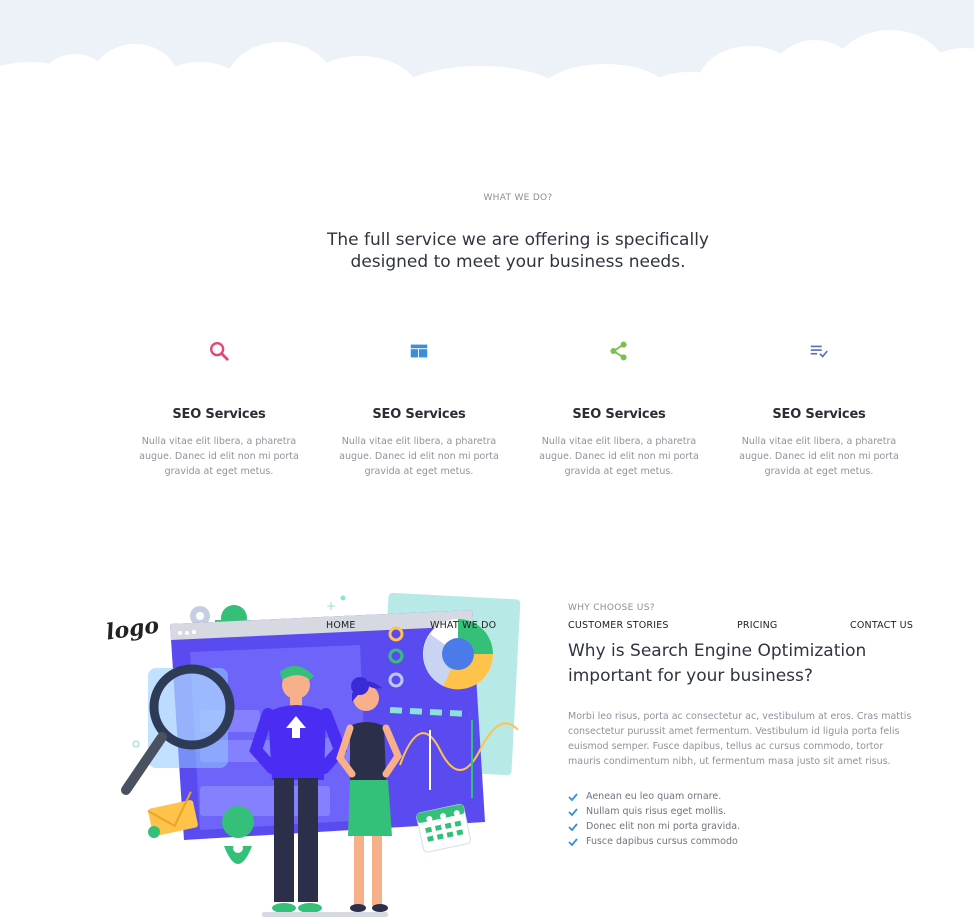  I want to click on checklist-icon, so click(819, 351).